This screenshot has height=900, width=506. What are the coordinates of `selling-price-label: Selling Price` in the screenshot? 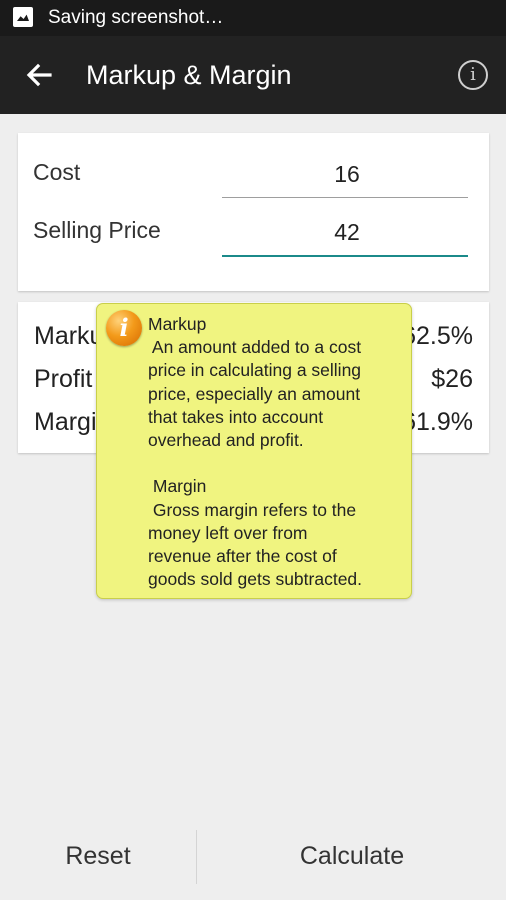 It's located at (97, 230).